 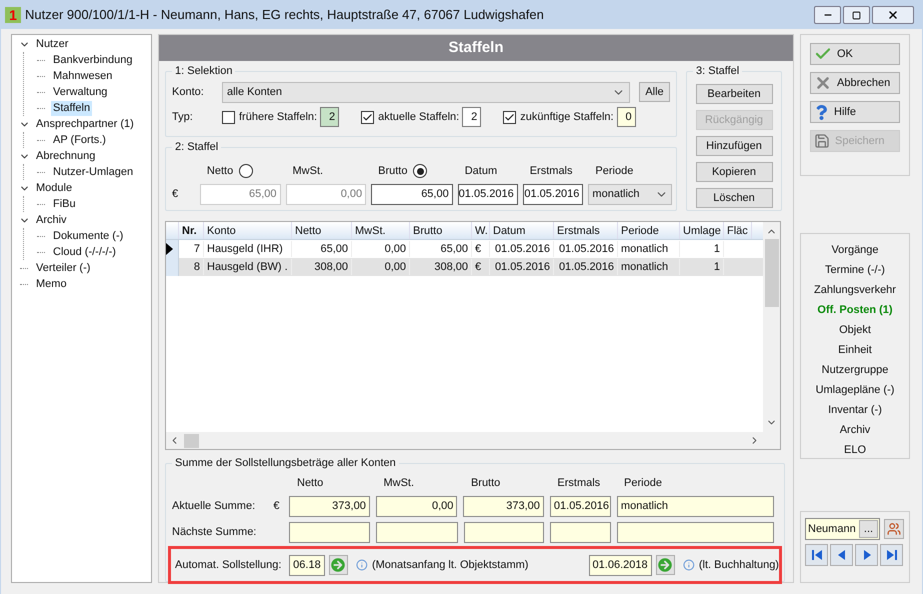 What do you see at coordinates (855, 54) in the screenshot?
I see `dialog-button: OK` at bounding box center [855, 54].